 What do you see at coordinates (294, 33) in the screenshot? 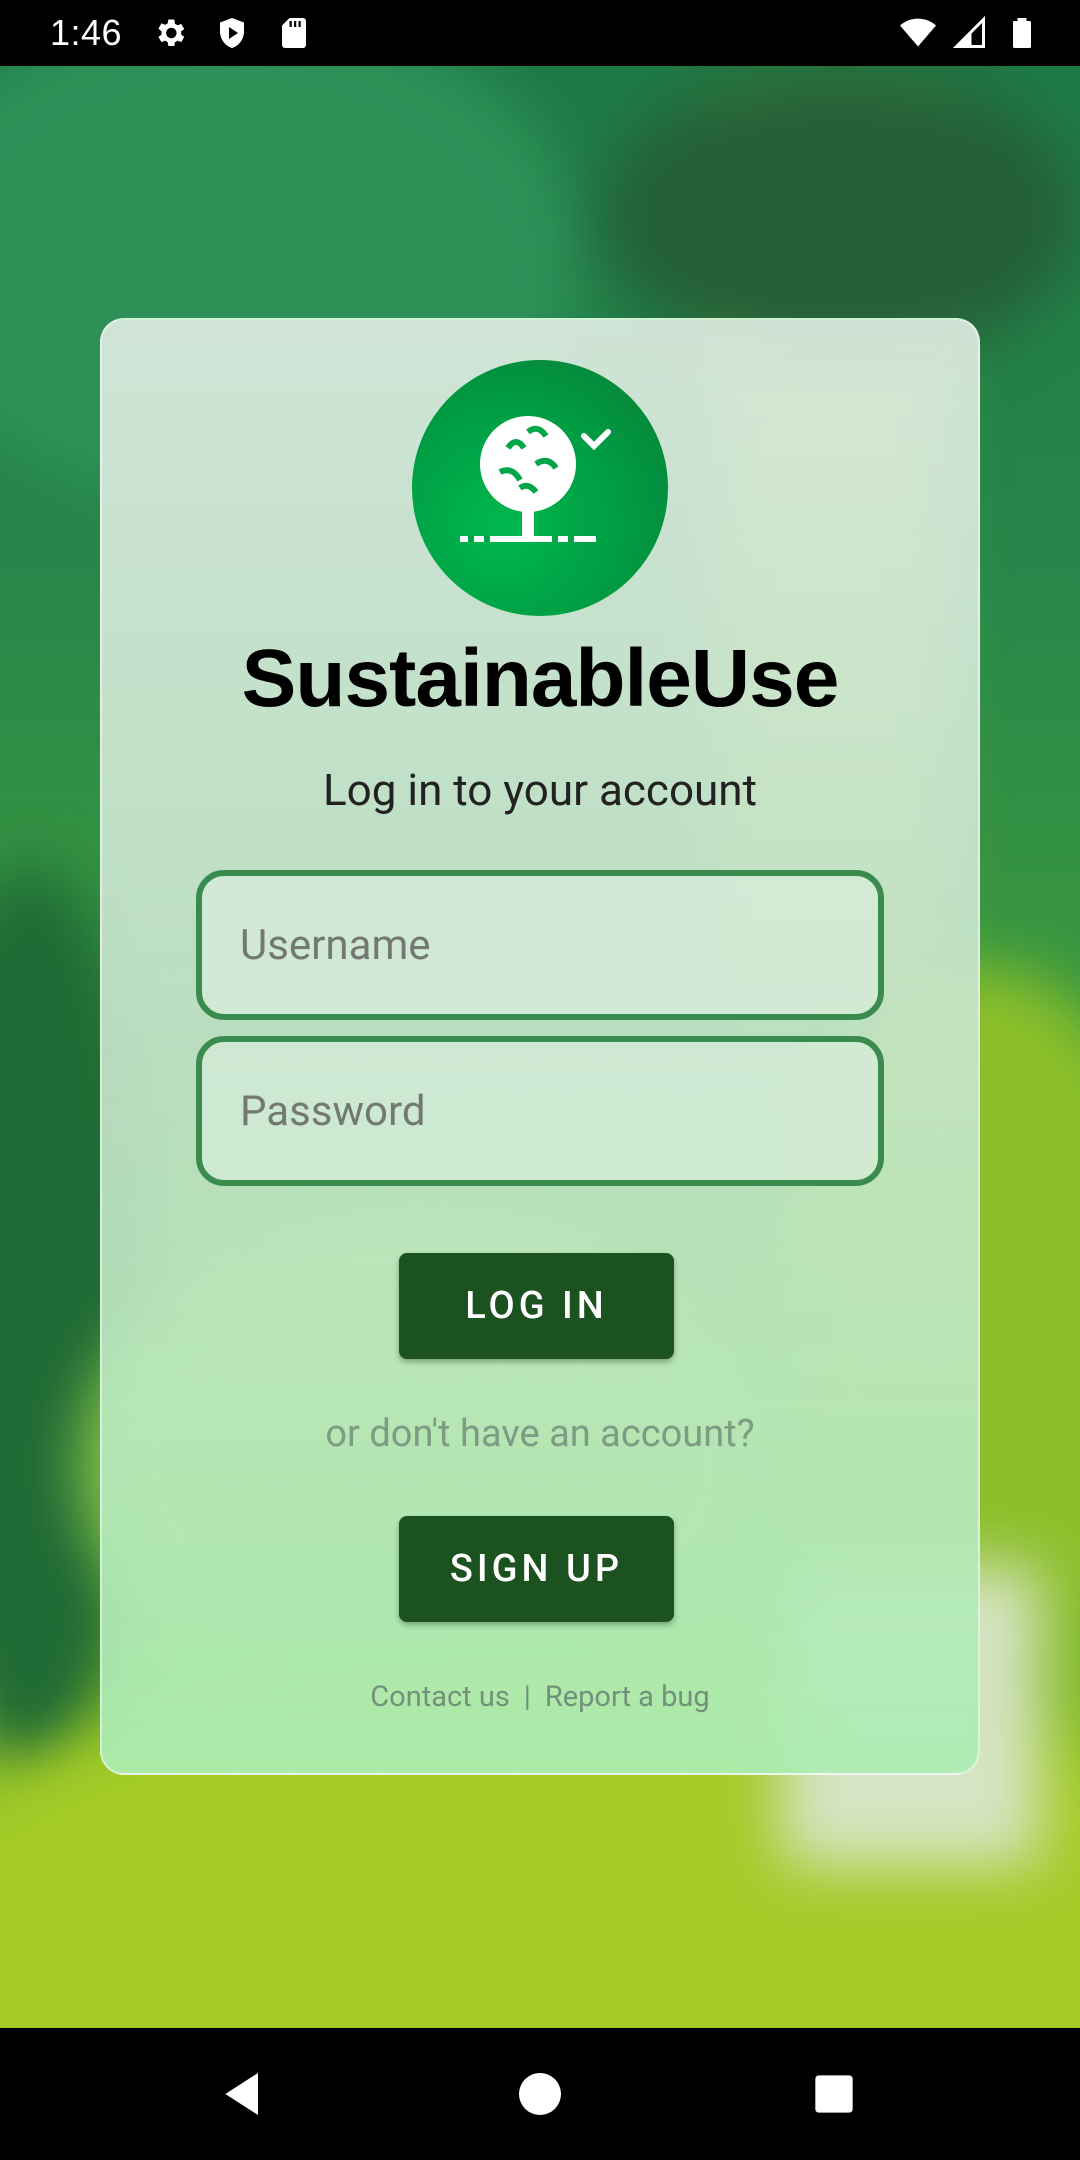
I see `sd-card-icon` at bounding box center [294, 33].